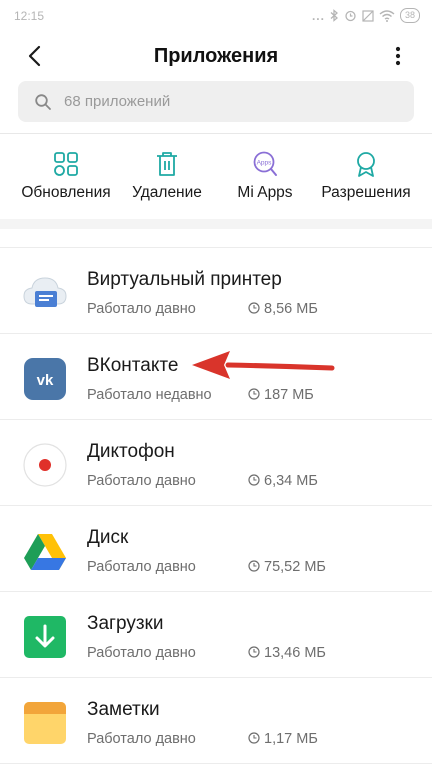 The height and width of the screenshot is (767, 432). What do you see at coordinates (108, 537) in the screenshot?
I see `app-name: Диск` at bounding box center [108, 537].